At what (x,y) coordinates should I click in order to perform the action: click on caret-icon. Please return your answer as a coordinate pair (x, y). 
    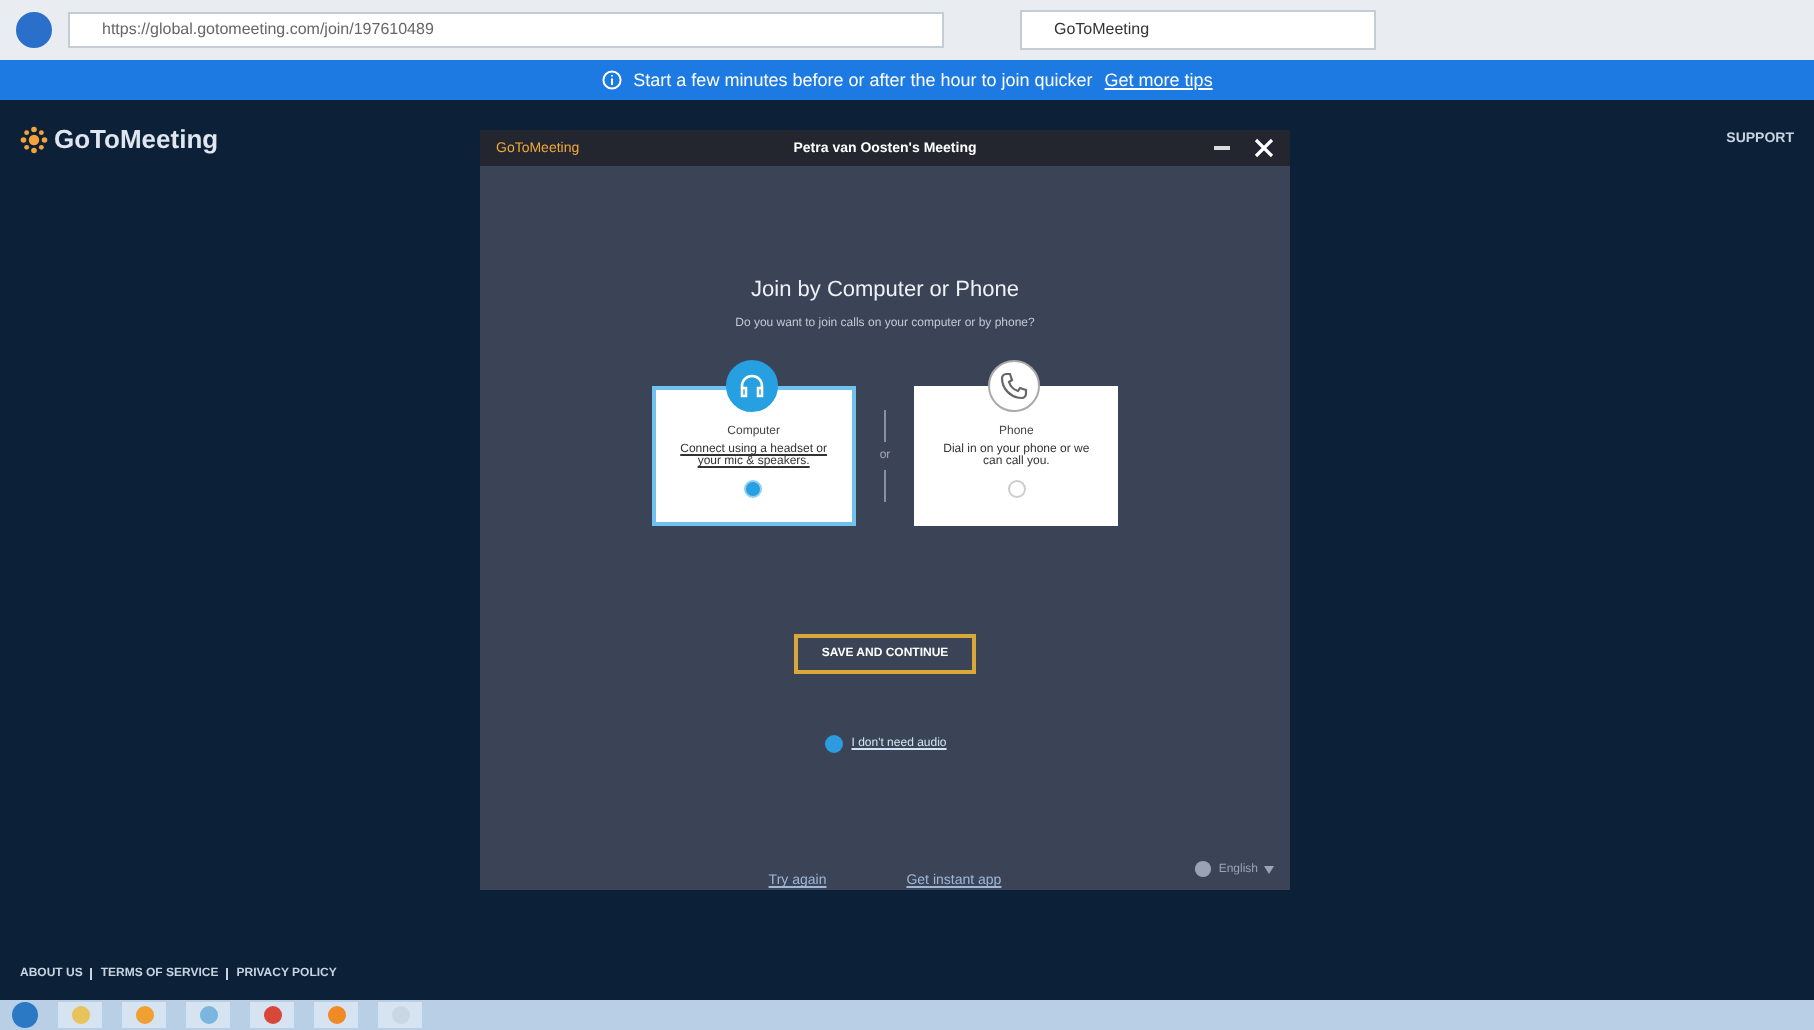
    Looking at the image, I should click on (1269, 869).